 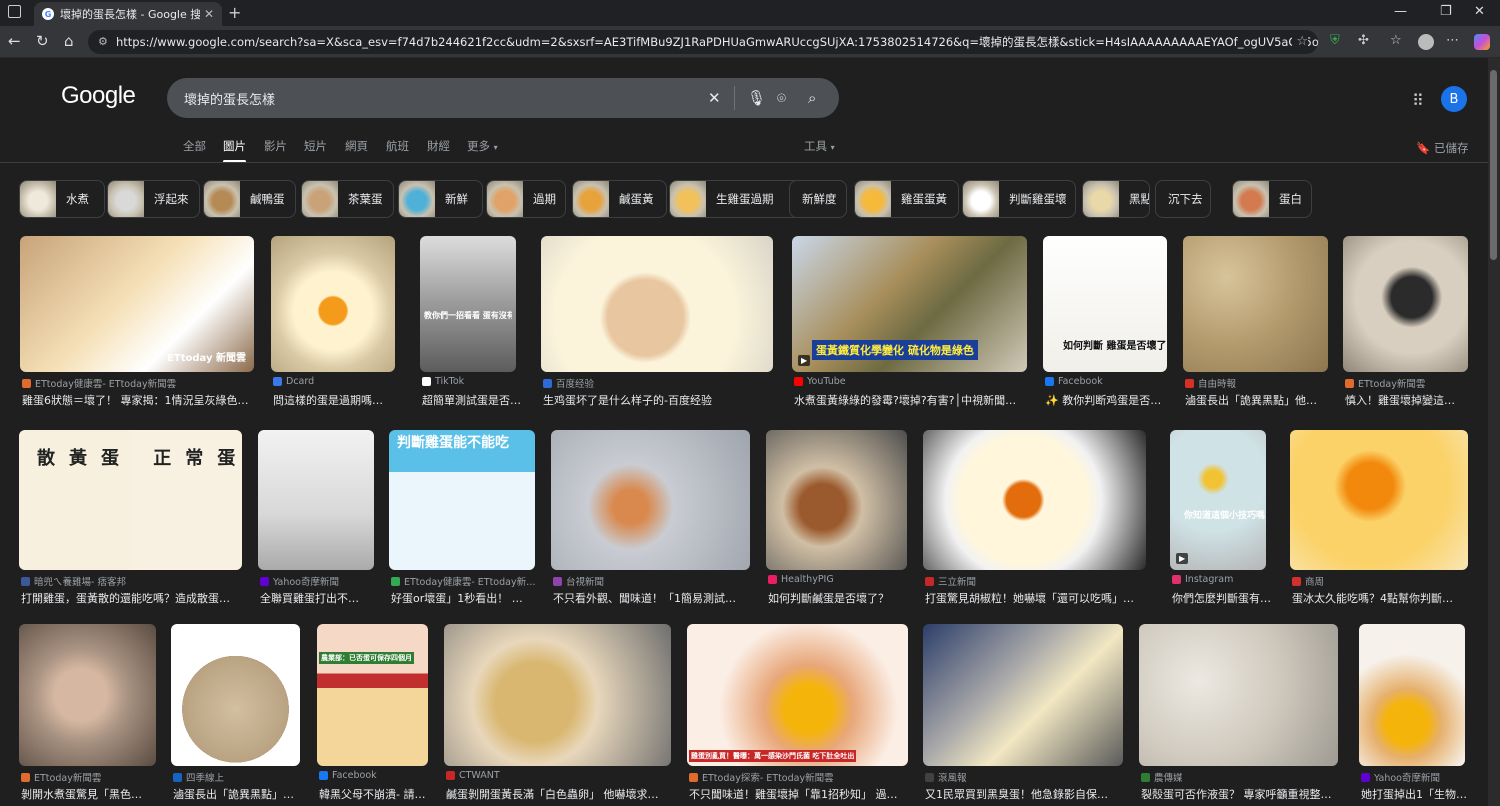 What do you see at coordinates (801, 579) in the screenshot?
I see `result-source: HealthyPIG` at bounding box center [801, 579].